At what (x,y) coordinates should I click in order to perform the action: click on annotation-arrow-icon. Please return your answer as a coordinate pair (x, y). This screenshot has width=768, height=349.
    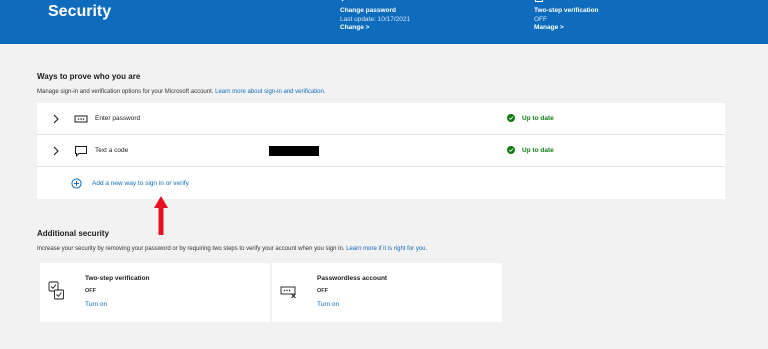
    Looking at the image, I should click on (161, 215).